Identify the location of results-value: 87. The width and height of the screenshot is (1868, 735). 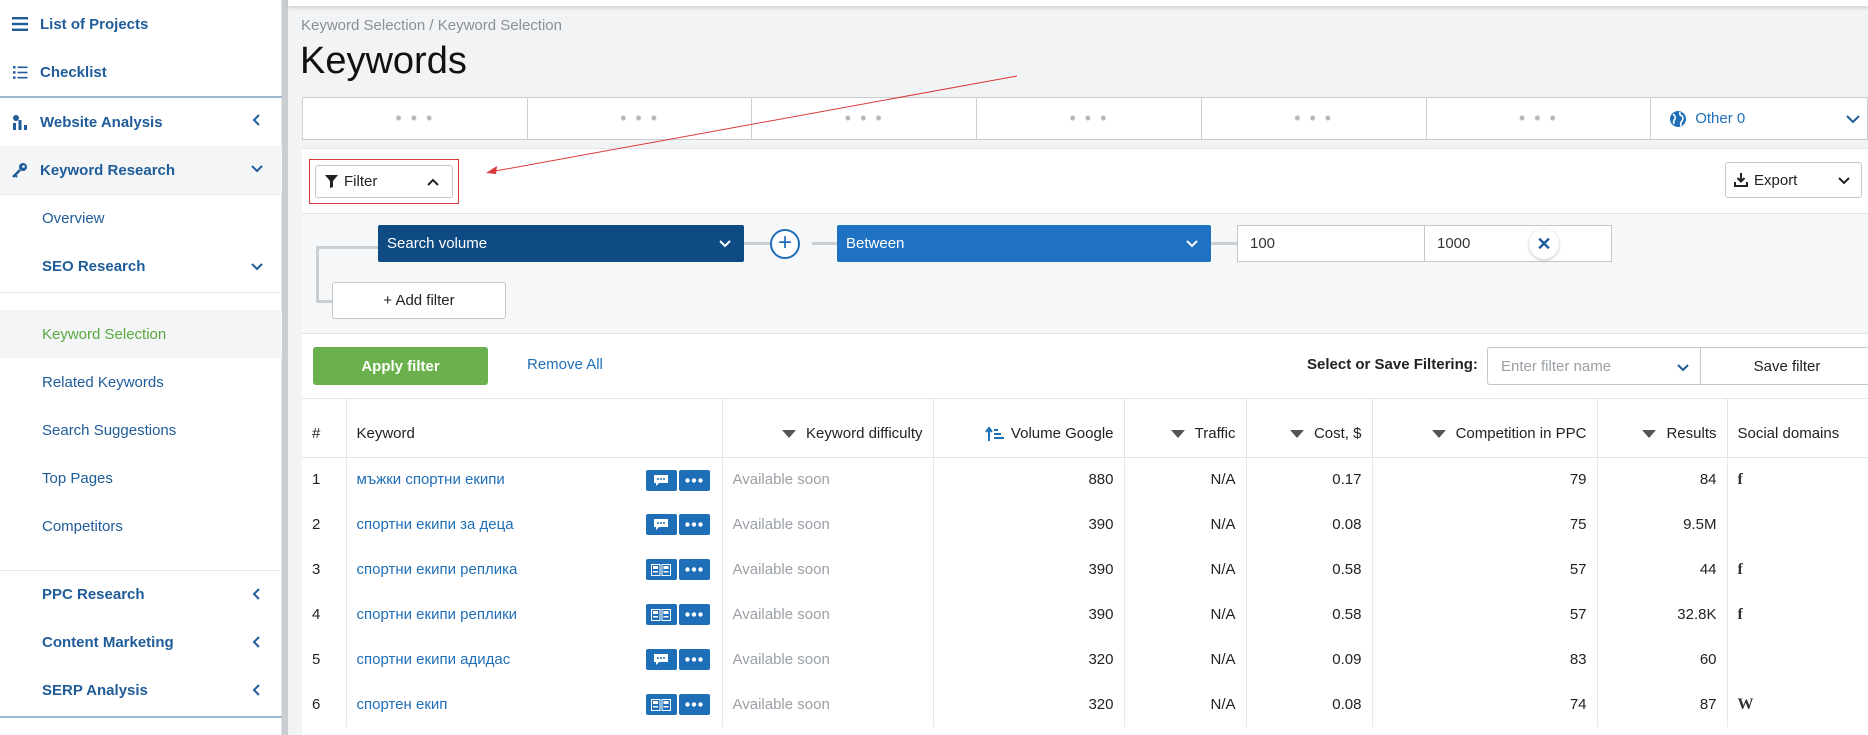
(1708, 704).